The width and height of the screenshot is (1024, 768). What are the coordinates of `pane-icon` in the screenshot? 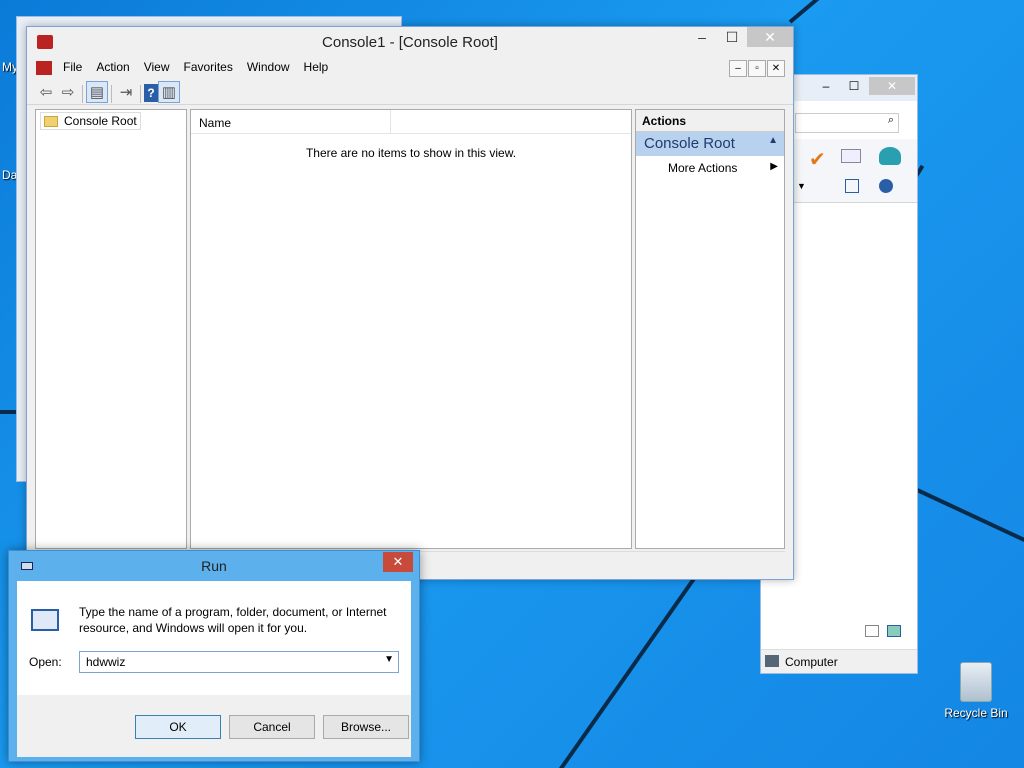 It's located at (852, 186).